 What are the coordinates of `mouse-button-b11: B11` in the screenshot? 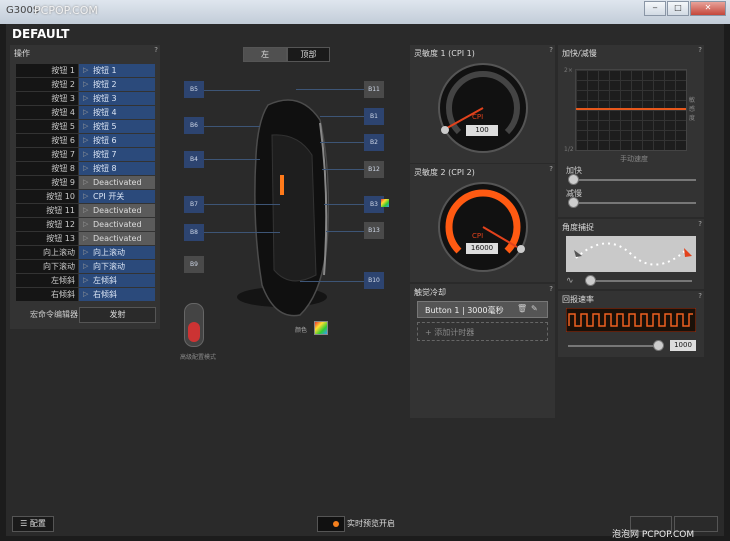 It's located at (374, 89).